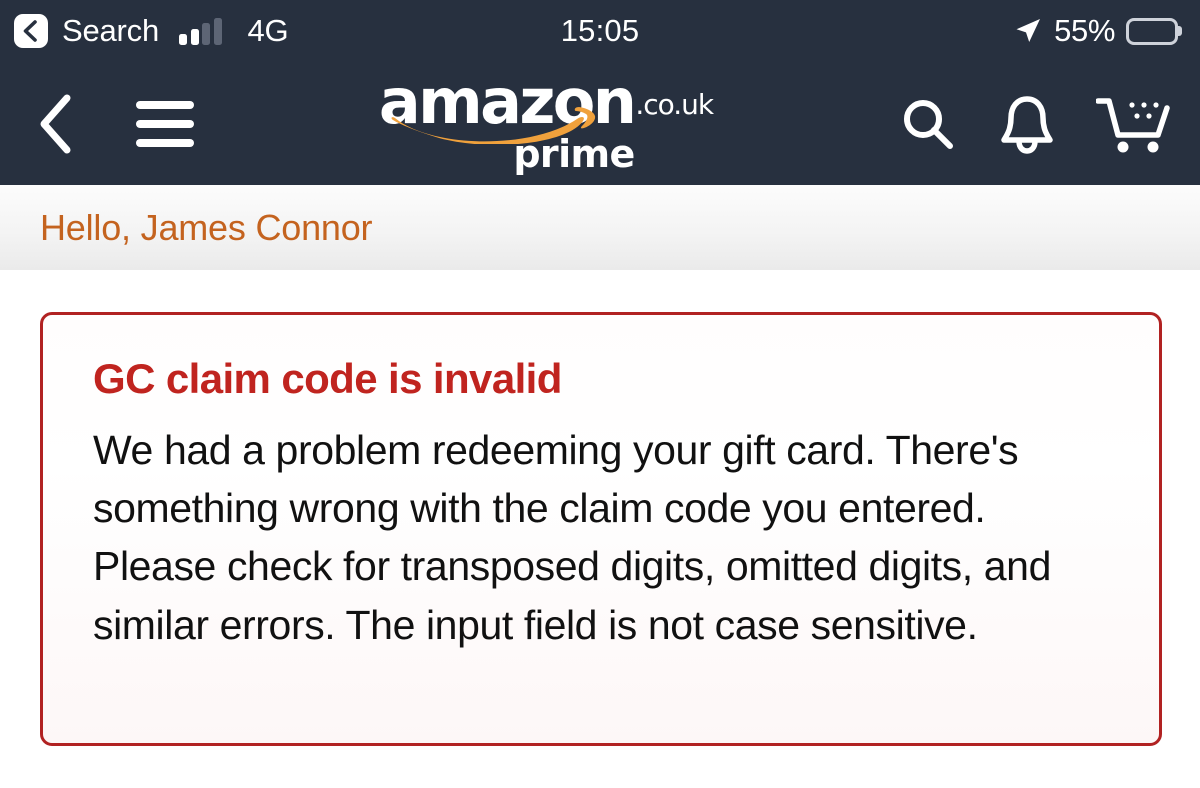 The width and height of the screenshot is (1200, 788). I want to click on search-button, so click(928, 124).